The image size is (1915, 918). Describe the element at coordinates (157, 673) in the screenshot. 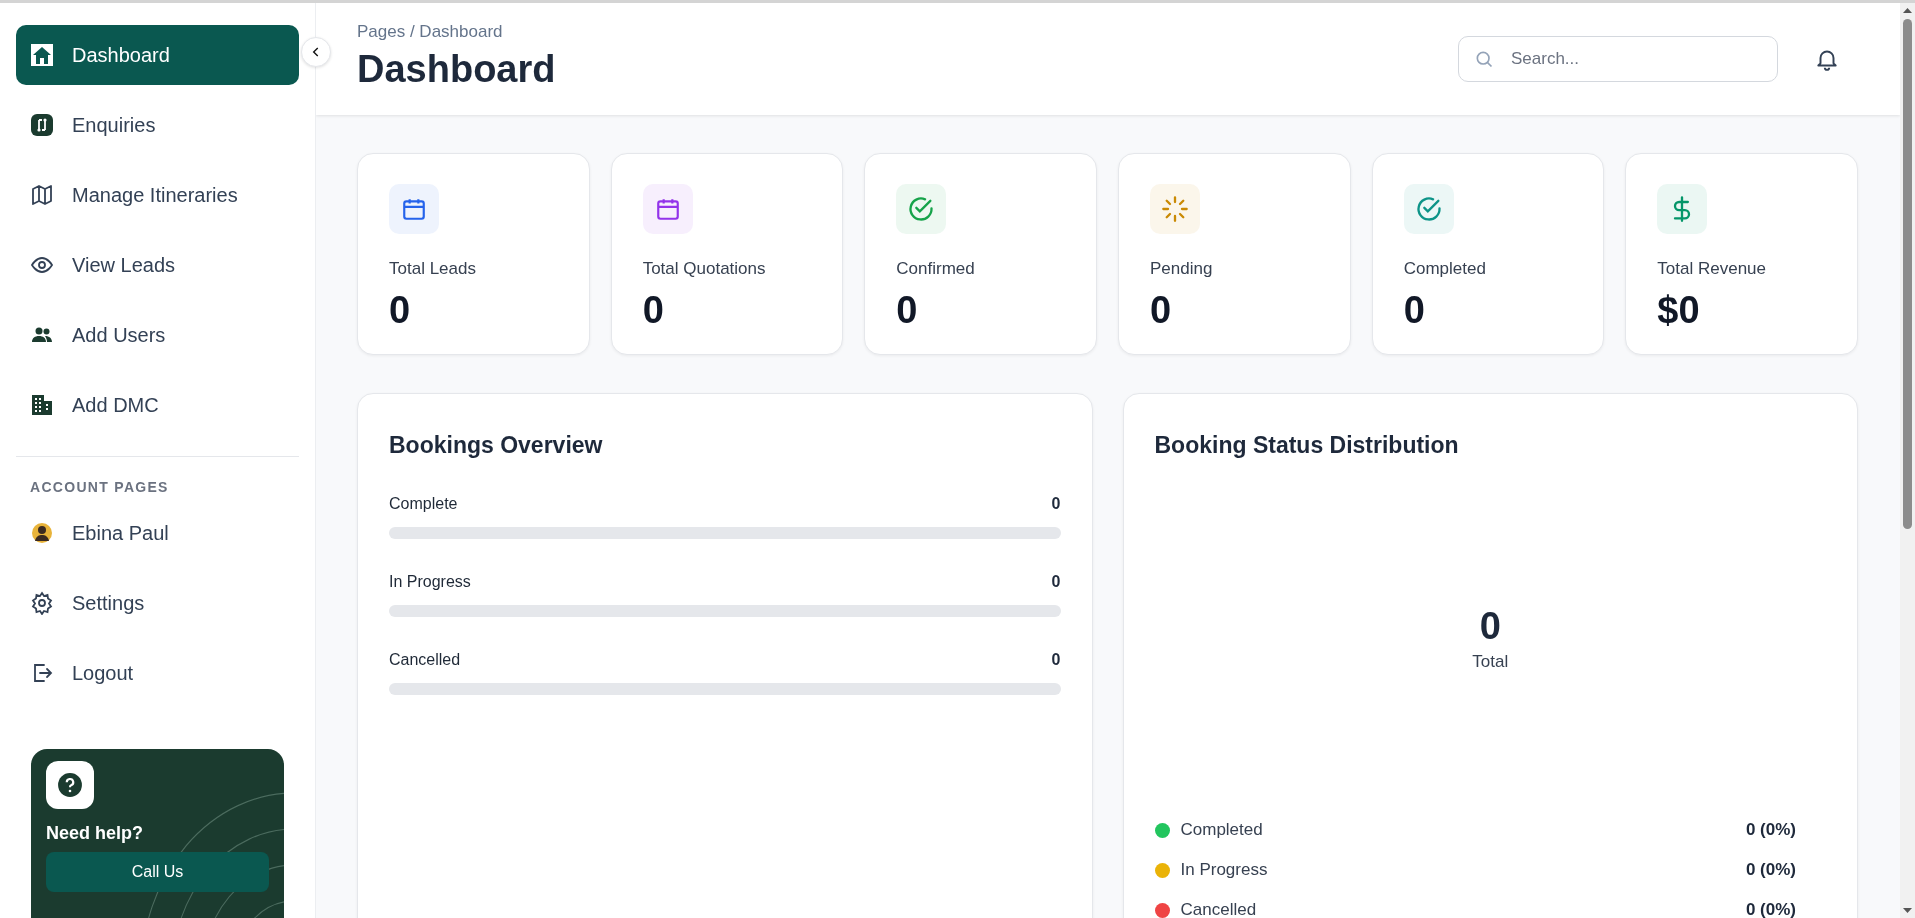

I see `nav-item: Logout` at that location.